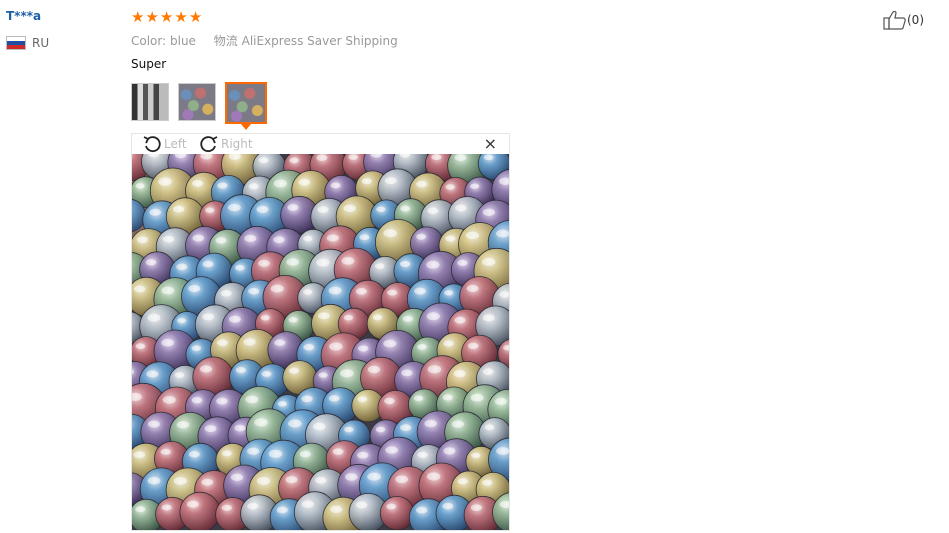 The image size is (949, 533). I want to click on rotate-left-icon, so click(152, 144).